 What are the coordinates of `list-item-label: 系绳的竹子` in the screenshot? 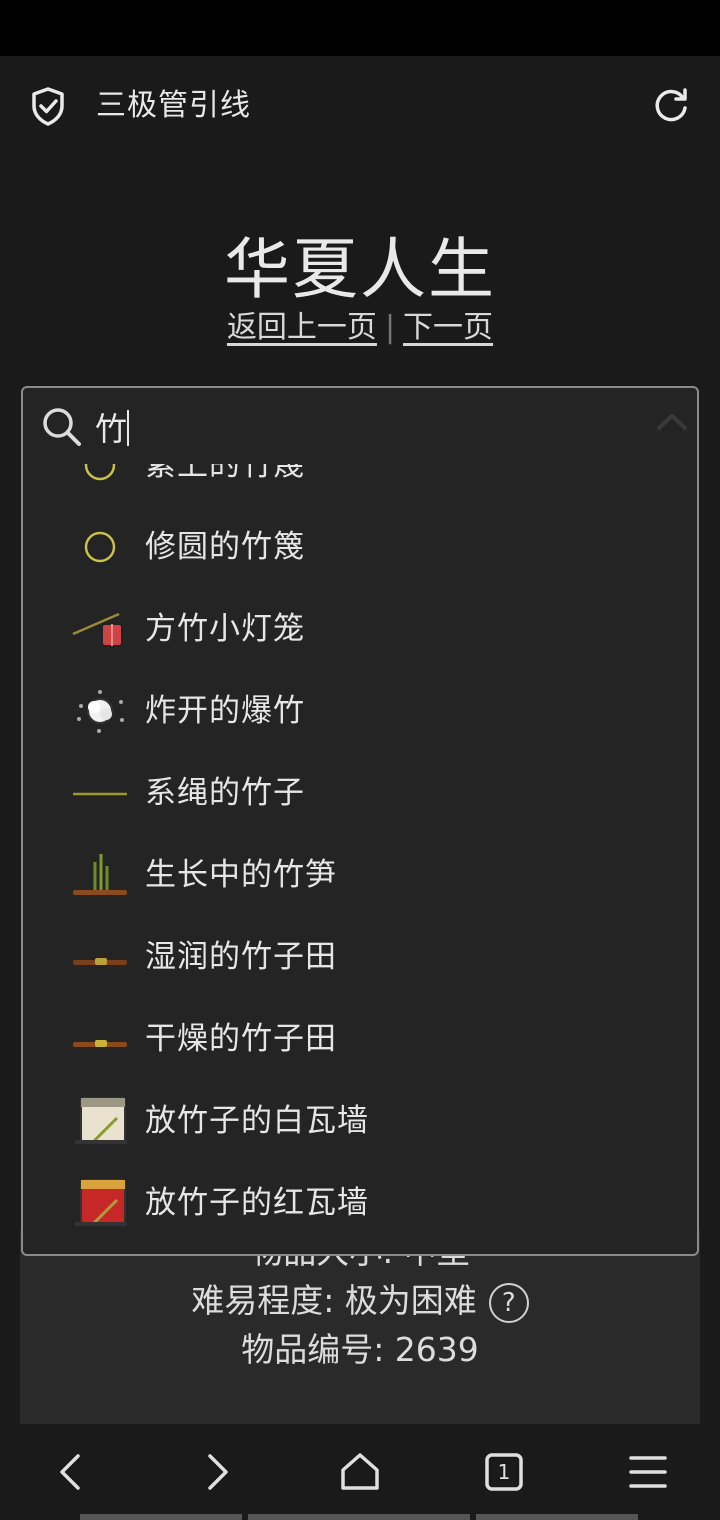 It's located at (225, 793).